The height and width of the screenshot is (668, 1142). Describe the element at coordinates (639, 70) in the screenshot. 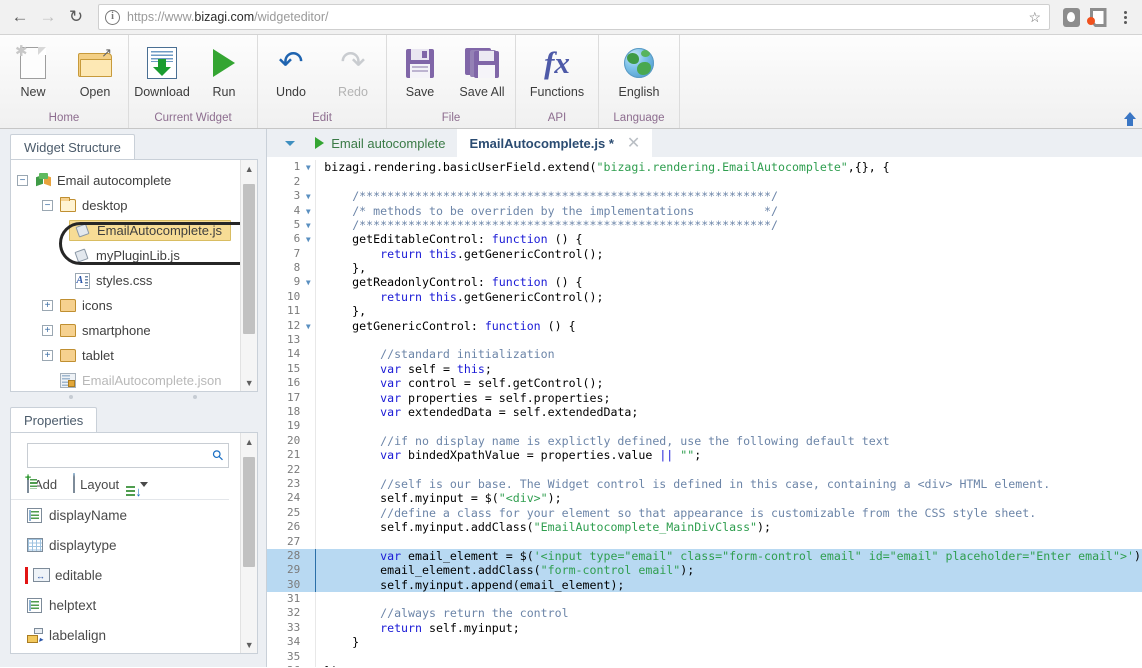

I see `language-button: English` at that location.